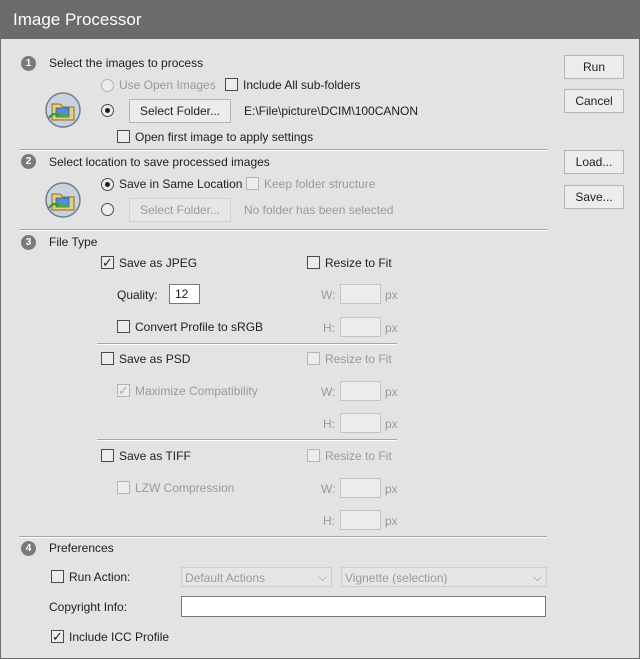  What do you see at coordinates (360, 391) in the screenshot?
I see `psd-width-input` at bounding box center [360, 391].